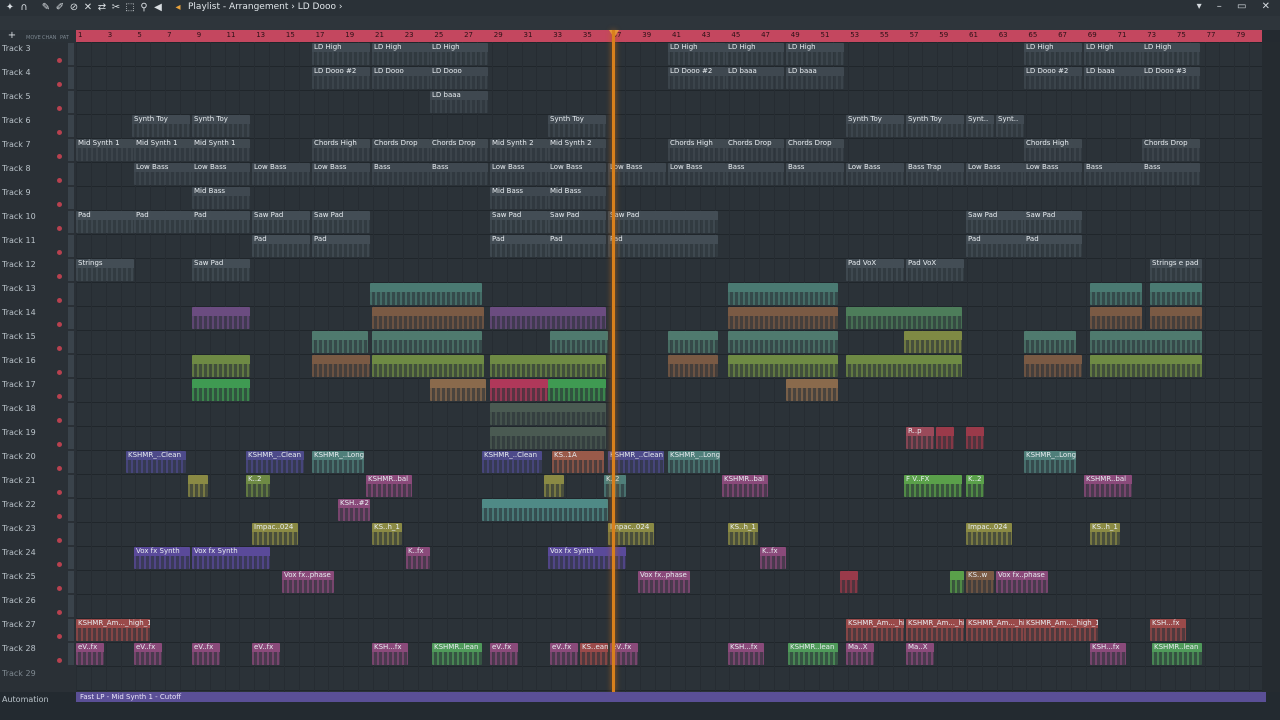 The width and height of the screenshot is (1280, 720). What do you see at coordinates (46, 8) in the screenshot?
I see `pencil-icon: ✎` at bounding box center [46, 8].